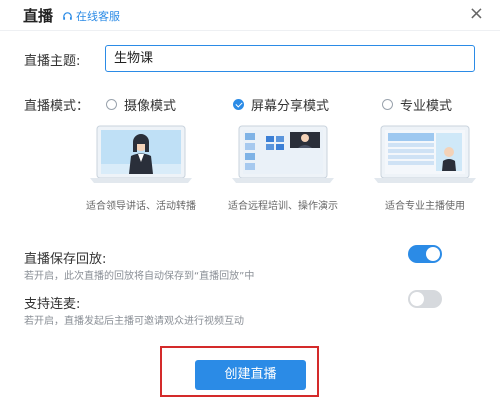 This screenshot has height=403, width=500. I want to click on screen-share-mode-caption: 适合远程培训、操作演示, so click(283, 206).